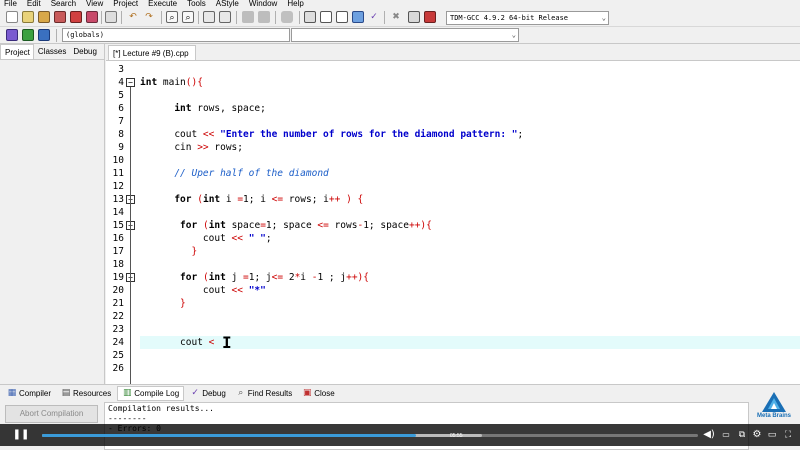  Describe the element at coordinates (263, 4) in the screenshot. I see `menu-window: Window` at that location.